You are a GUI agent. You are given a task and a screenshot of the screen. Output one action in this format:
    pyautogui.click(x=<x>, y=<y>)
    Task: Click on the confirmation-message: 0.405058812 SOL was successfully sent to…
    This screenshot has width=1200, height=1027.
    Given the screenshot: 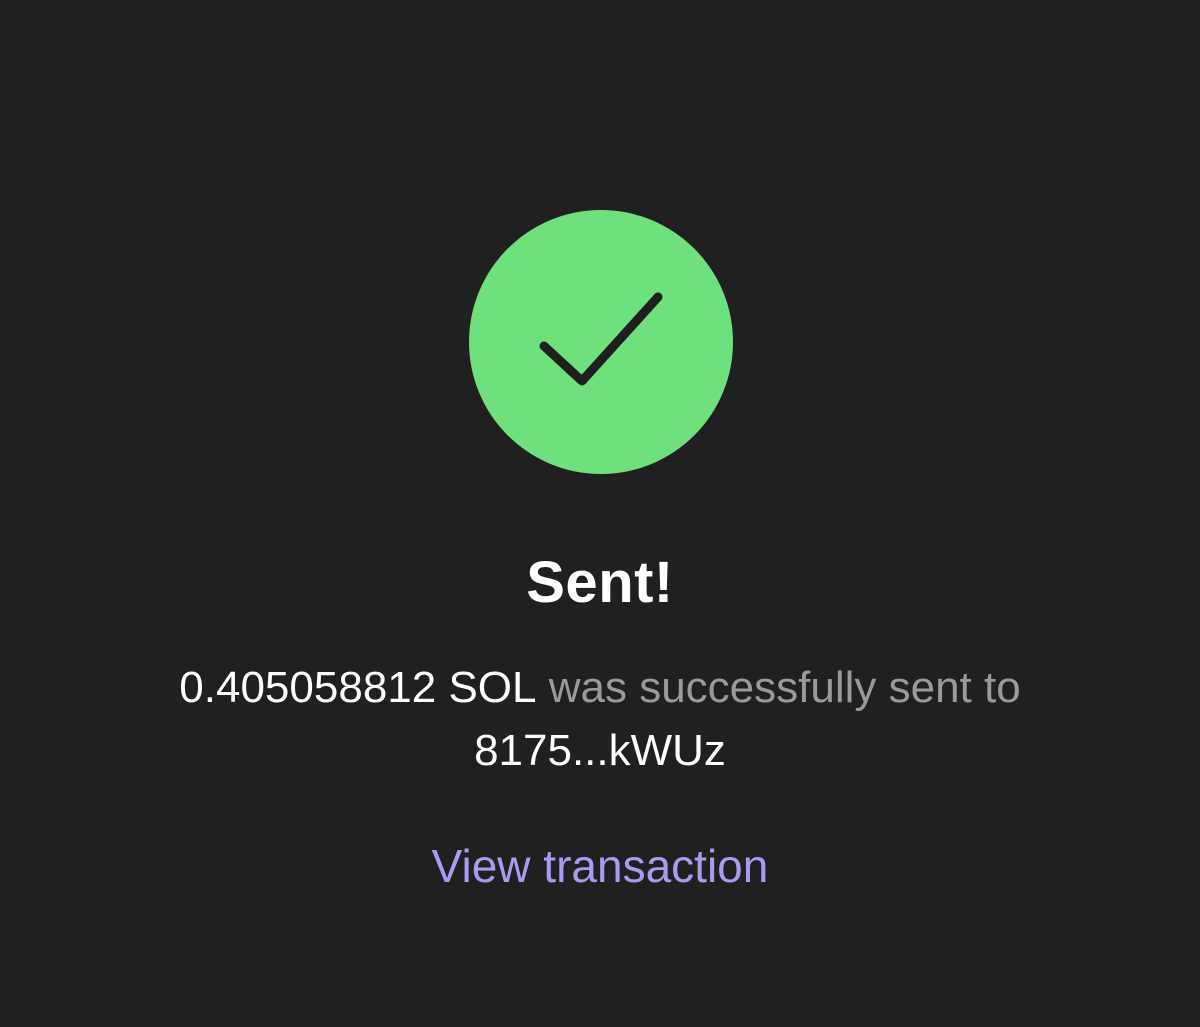 What is the action you would take?
    pyautogui.click(x=600, y=719)
    